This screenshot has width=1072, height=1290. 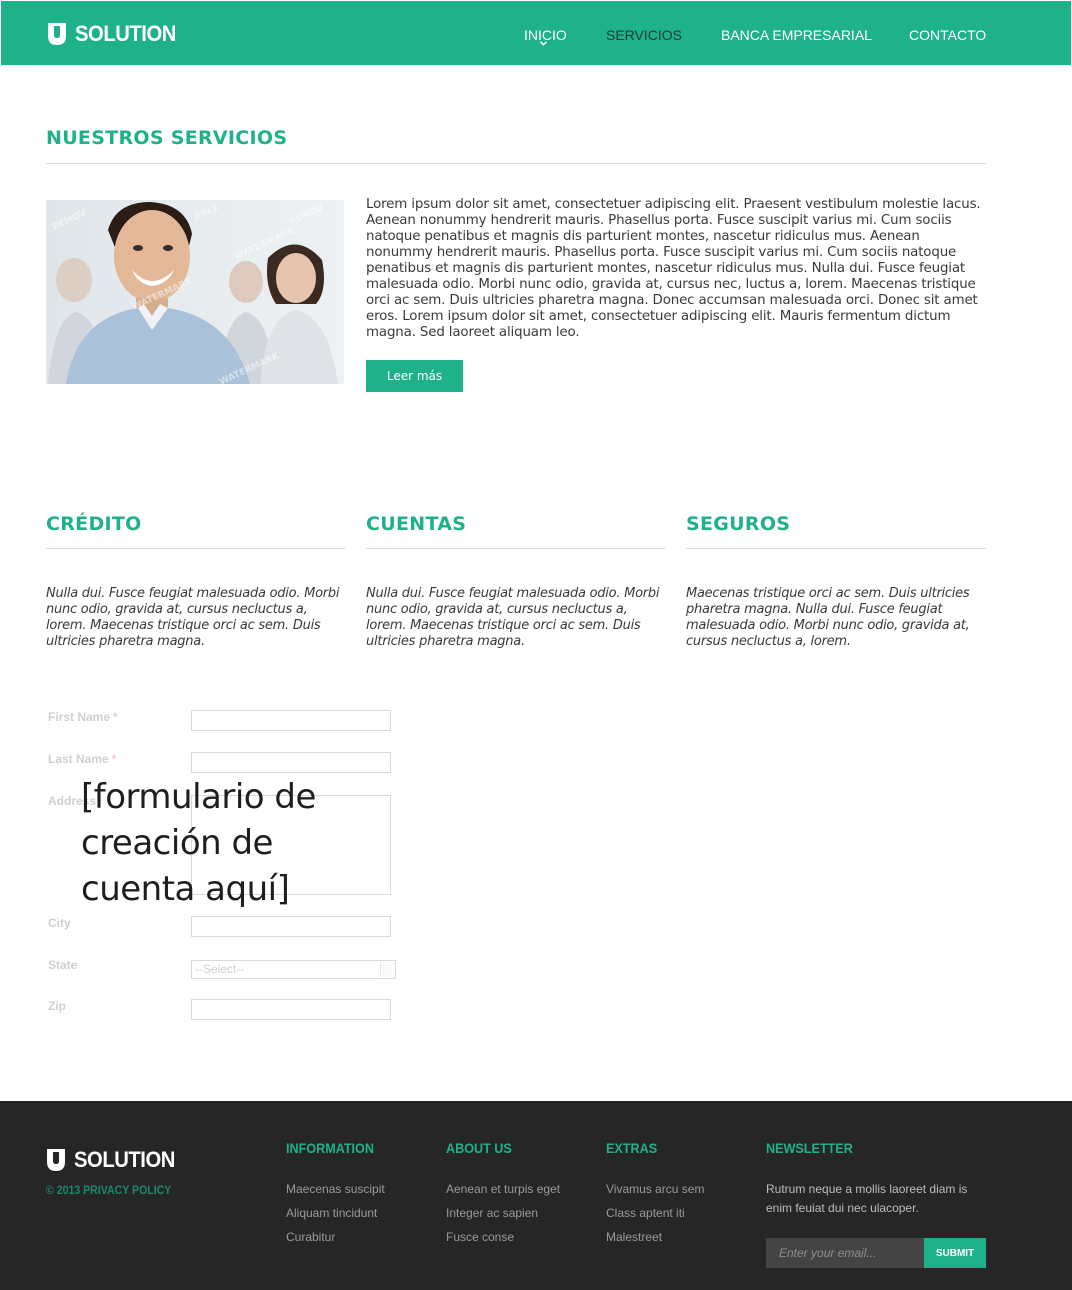 I want to click on last-name-input, so click(x=291, y=762).